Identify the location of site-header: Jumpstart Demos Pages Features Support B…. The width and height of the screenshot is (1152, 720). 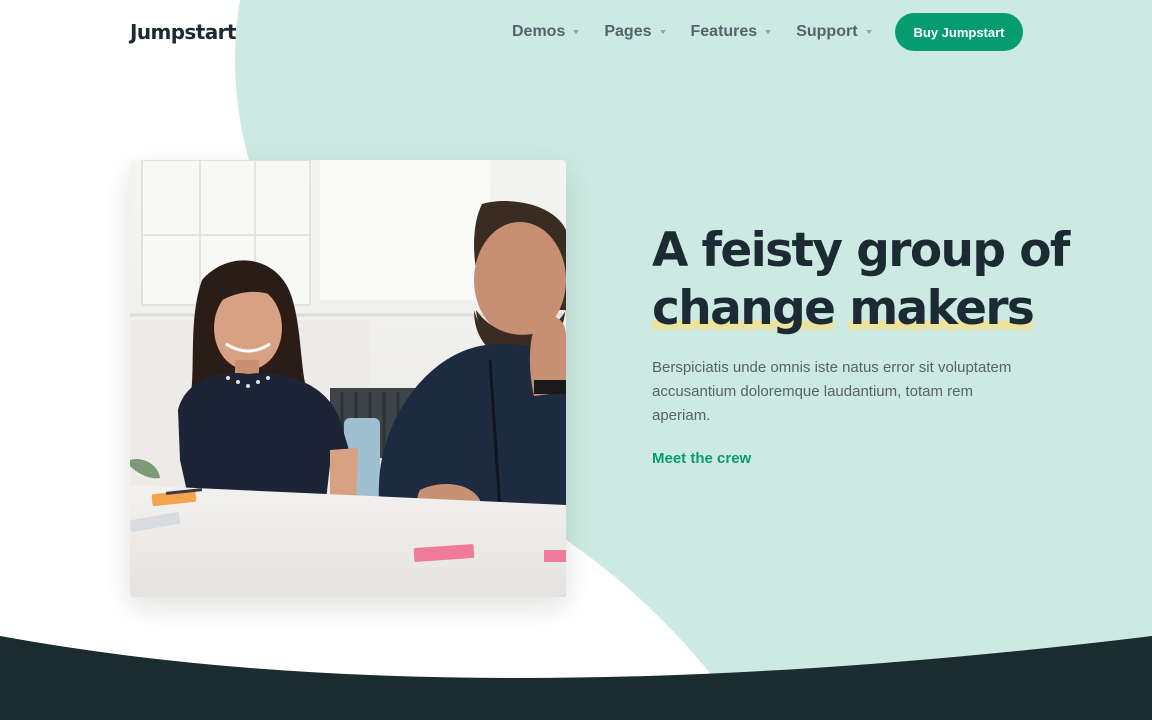
(576, 32).